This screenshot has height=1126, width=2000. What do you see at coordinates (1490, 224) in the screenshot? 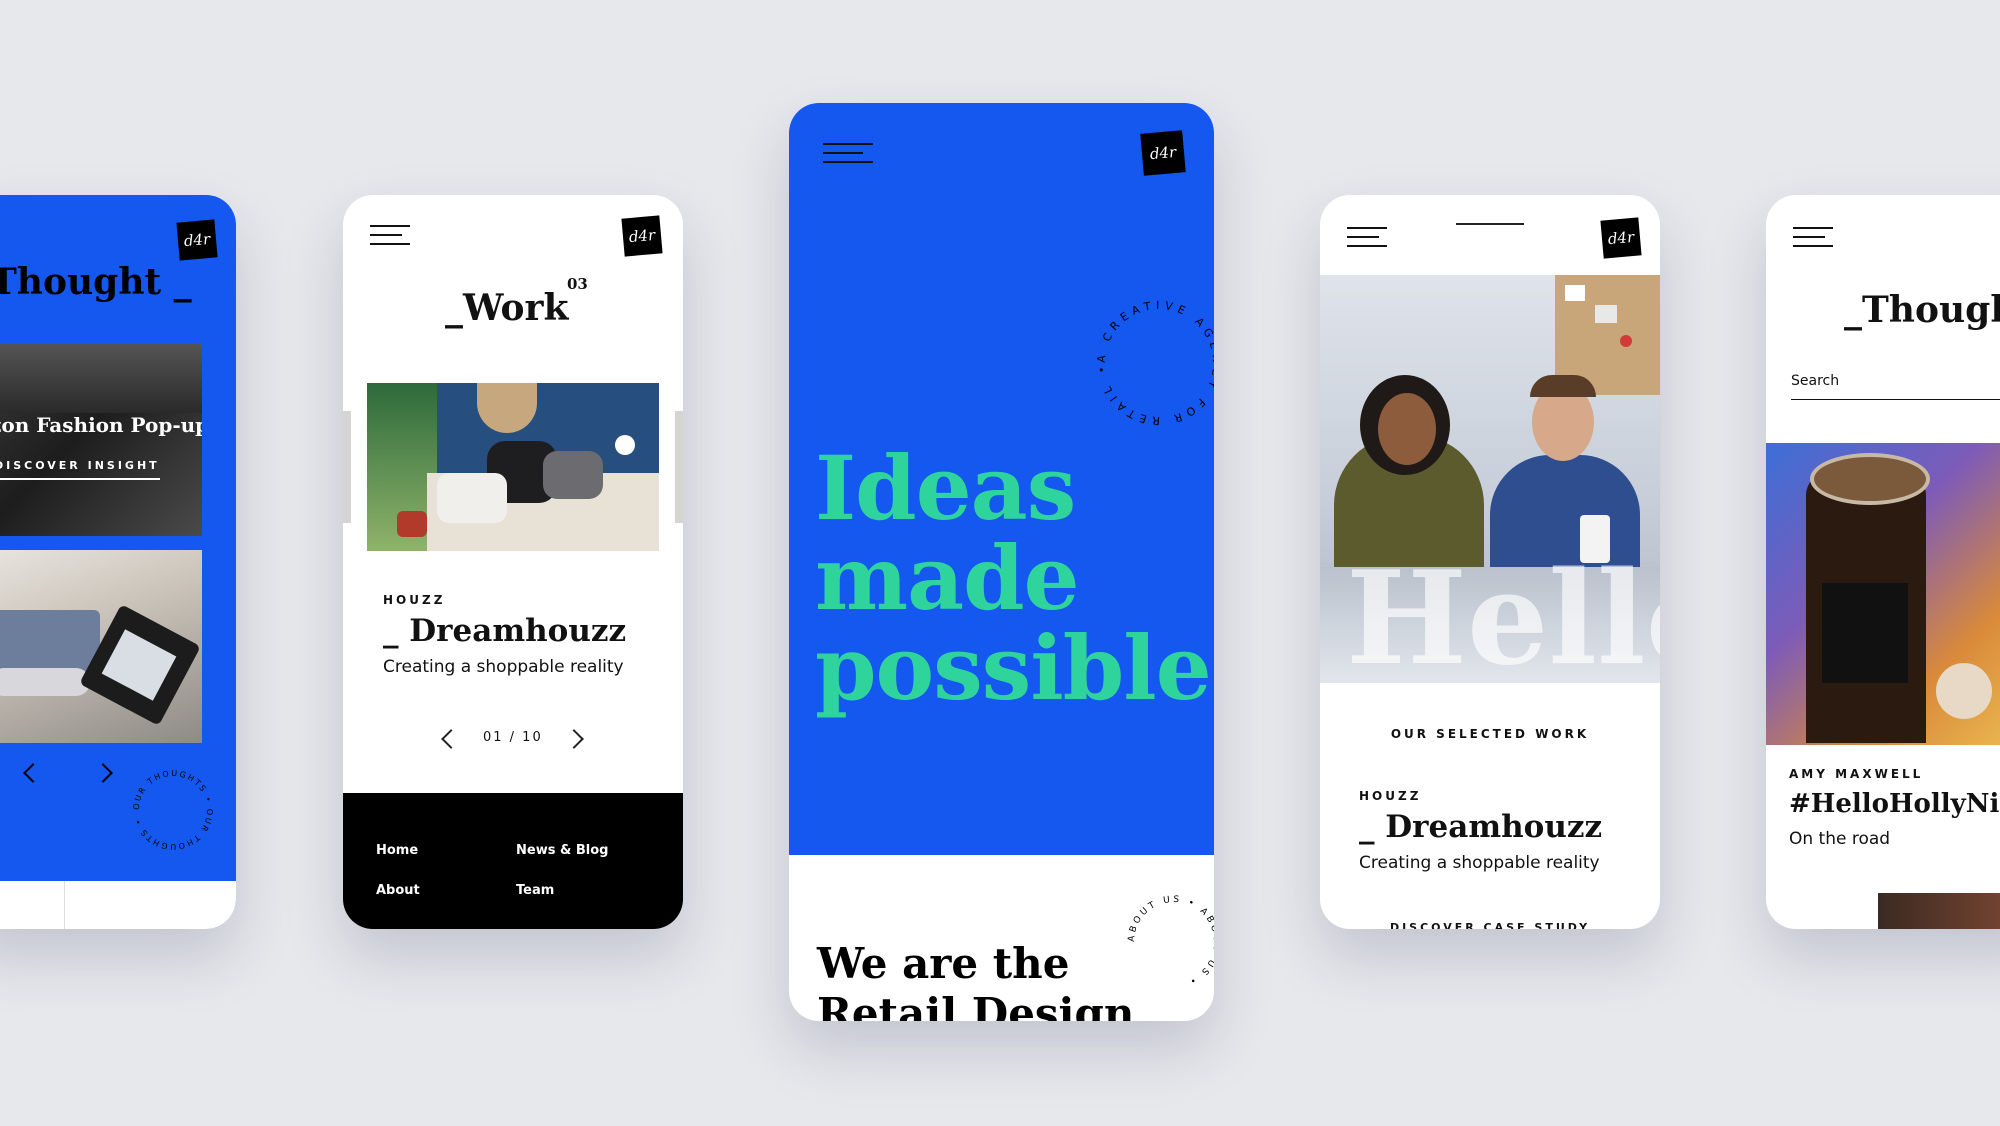
I see `top-indicator` at bounding box center [1490, 224].